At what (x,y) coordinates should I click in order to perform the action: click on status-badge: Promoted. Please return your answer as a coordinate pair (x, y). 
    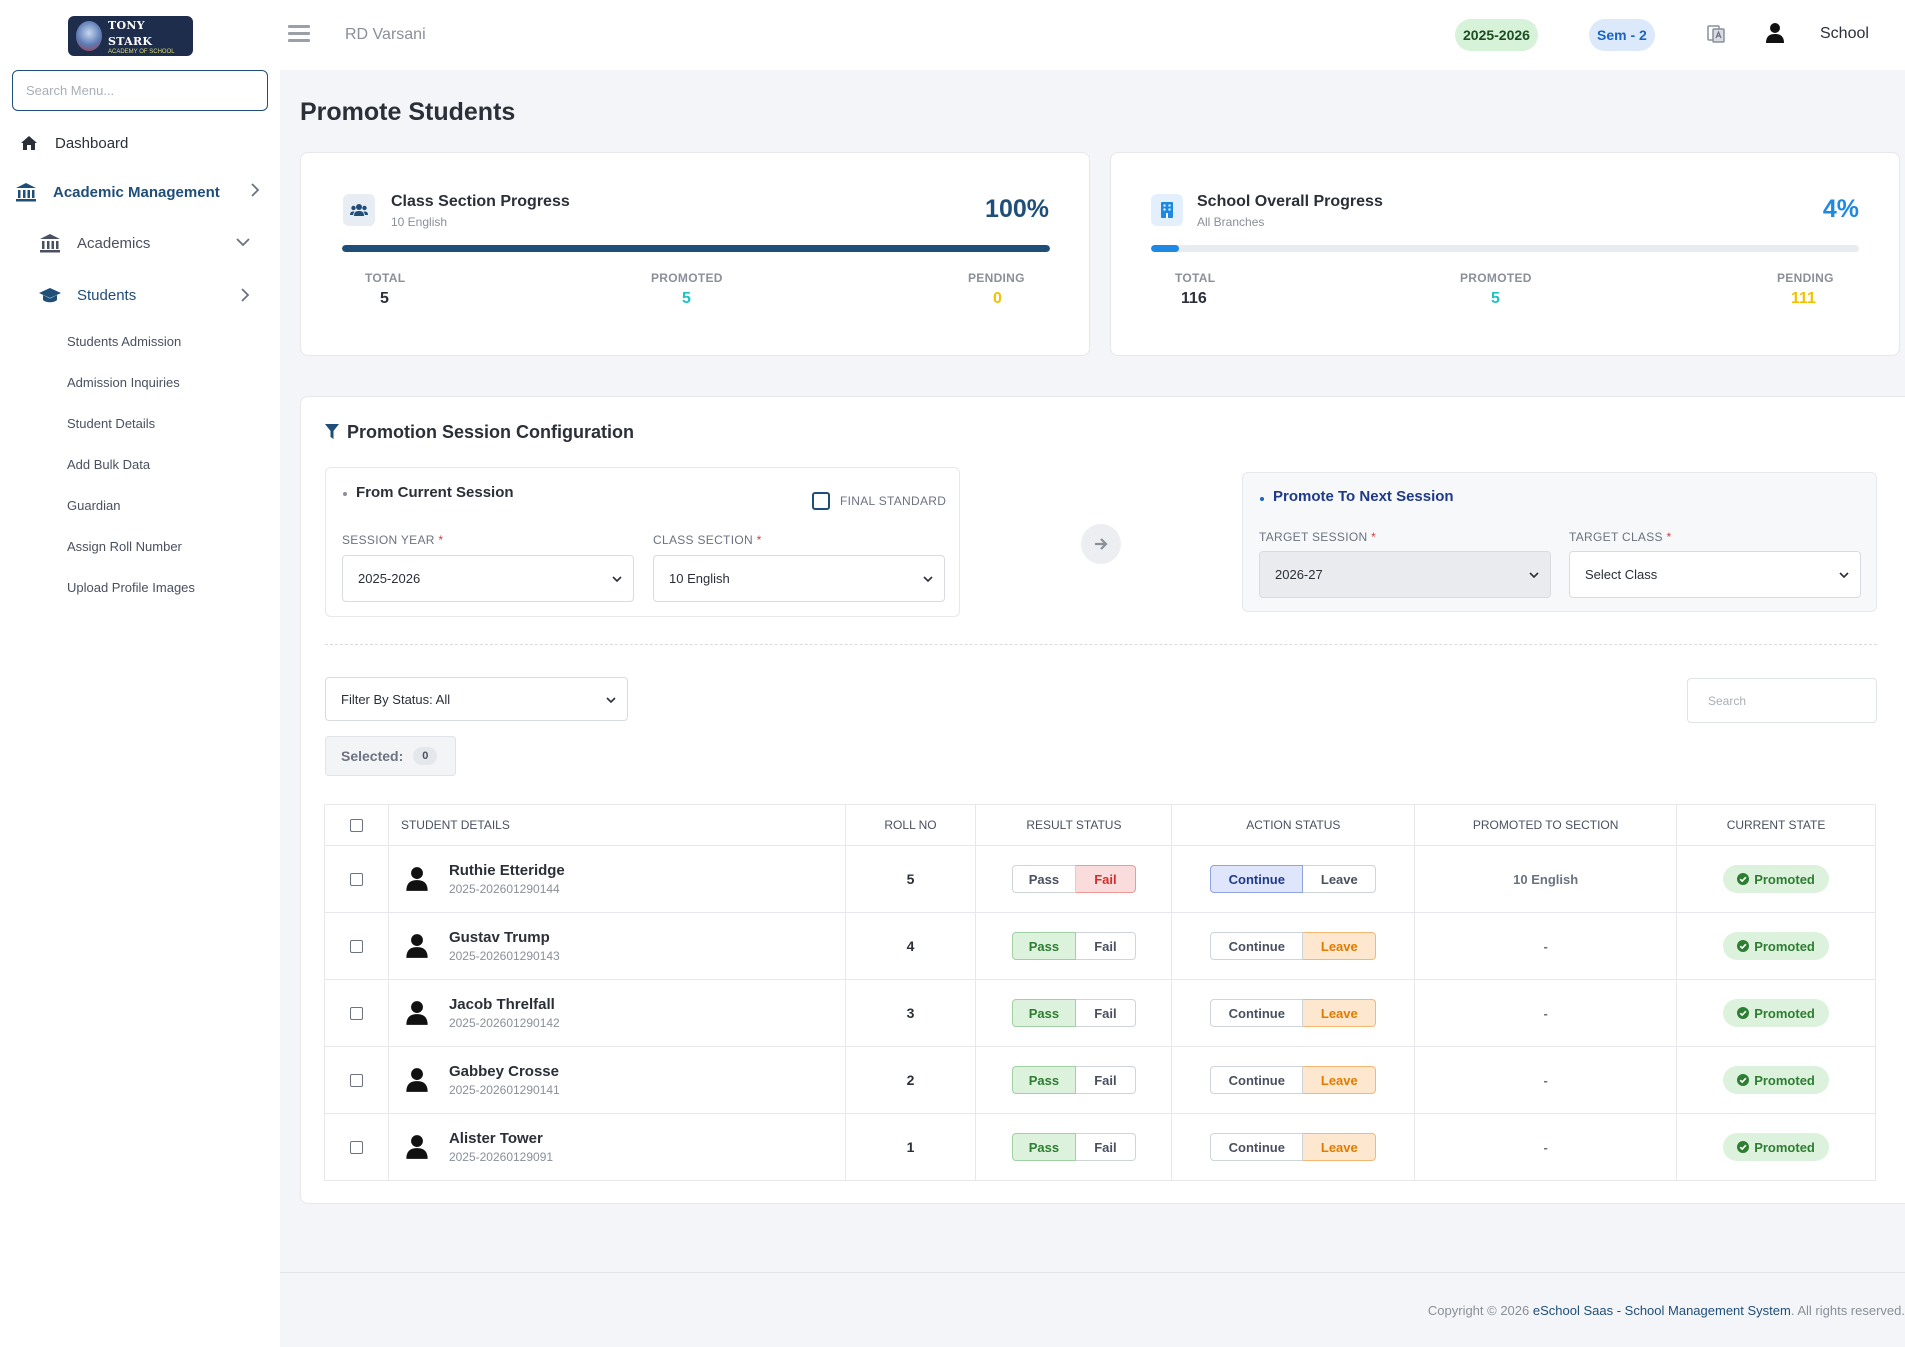
    Looking at the image, I should click on (1776, 1013).